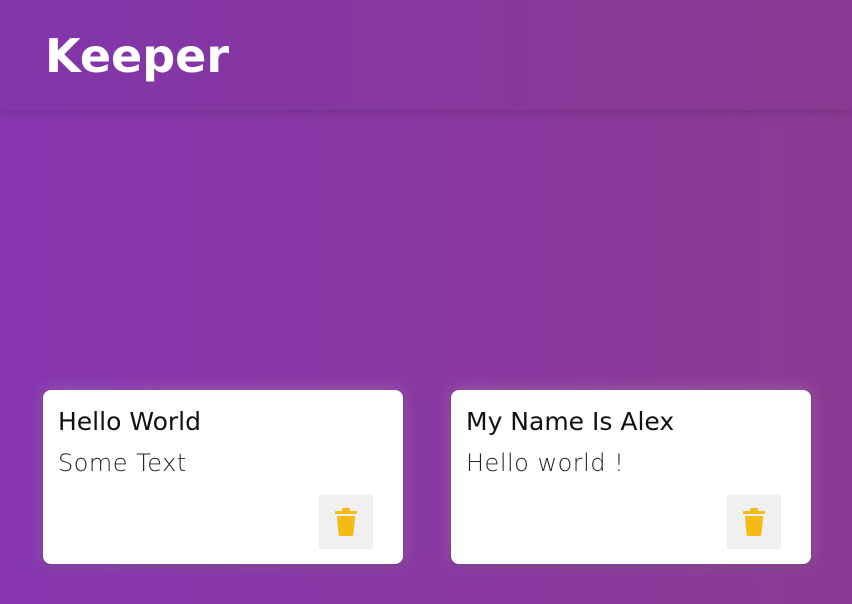  I want to click on note-title: Hello World, so click(129, 421).